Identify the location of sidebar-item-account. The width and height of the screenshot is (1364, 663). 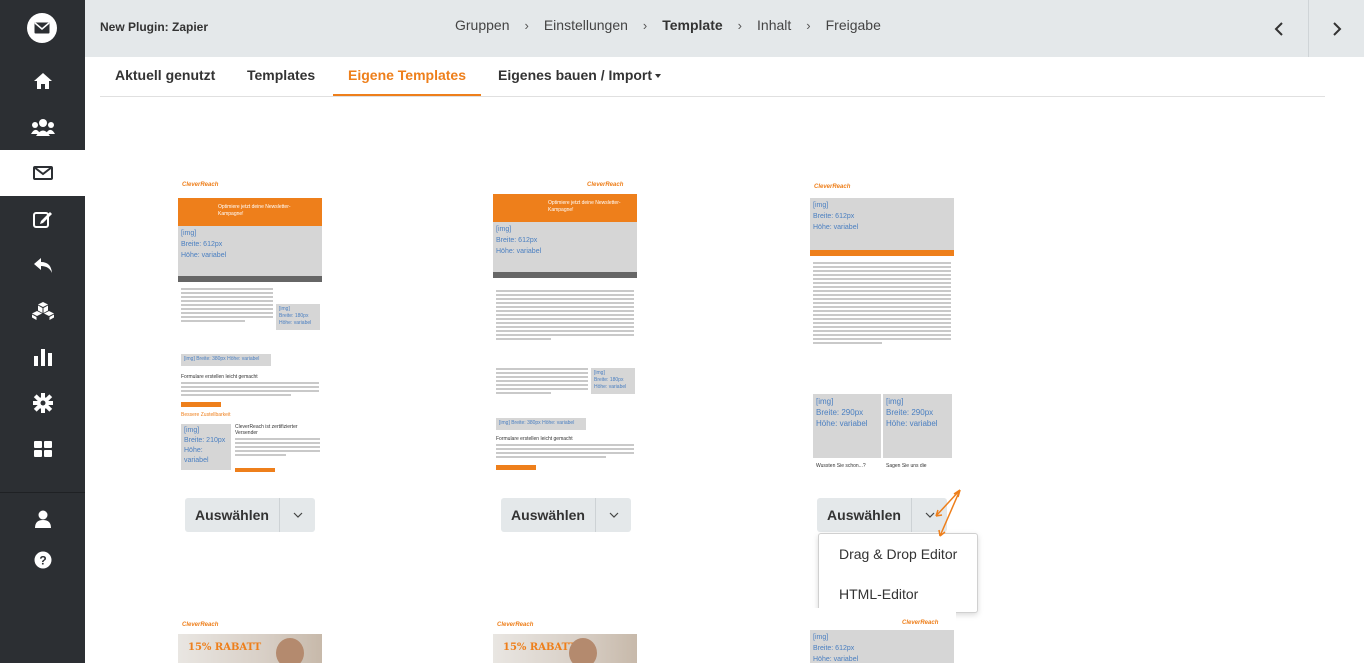
(42, 519).